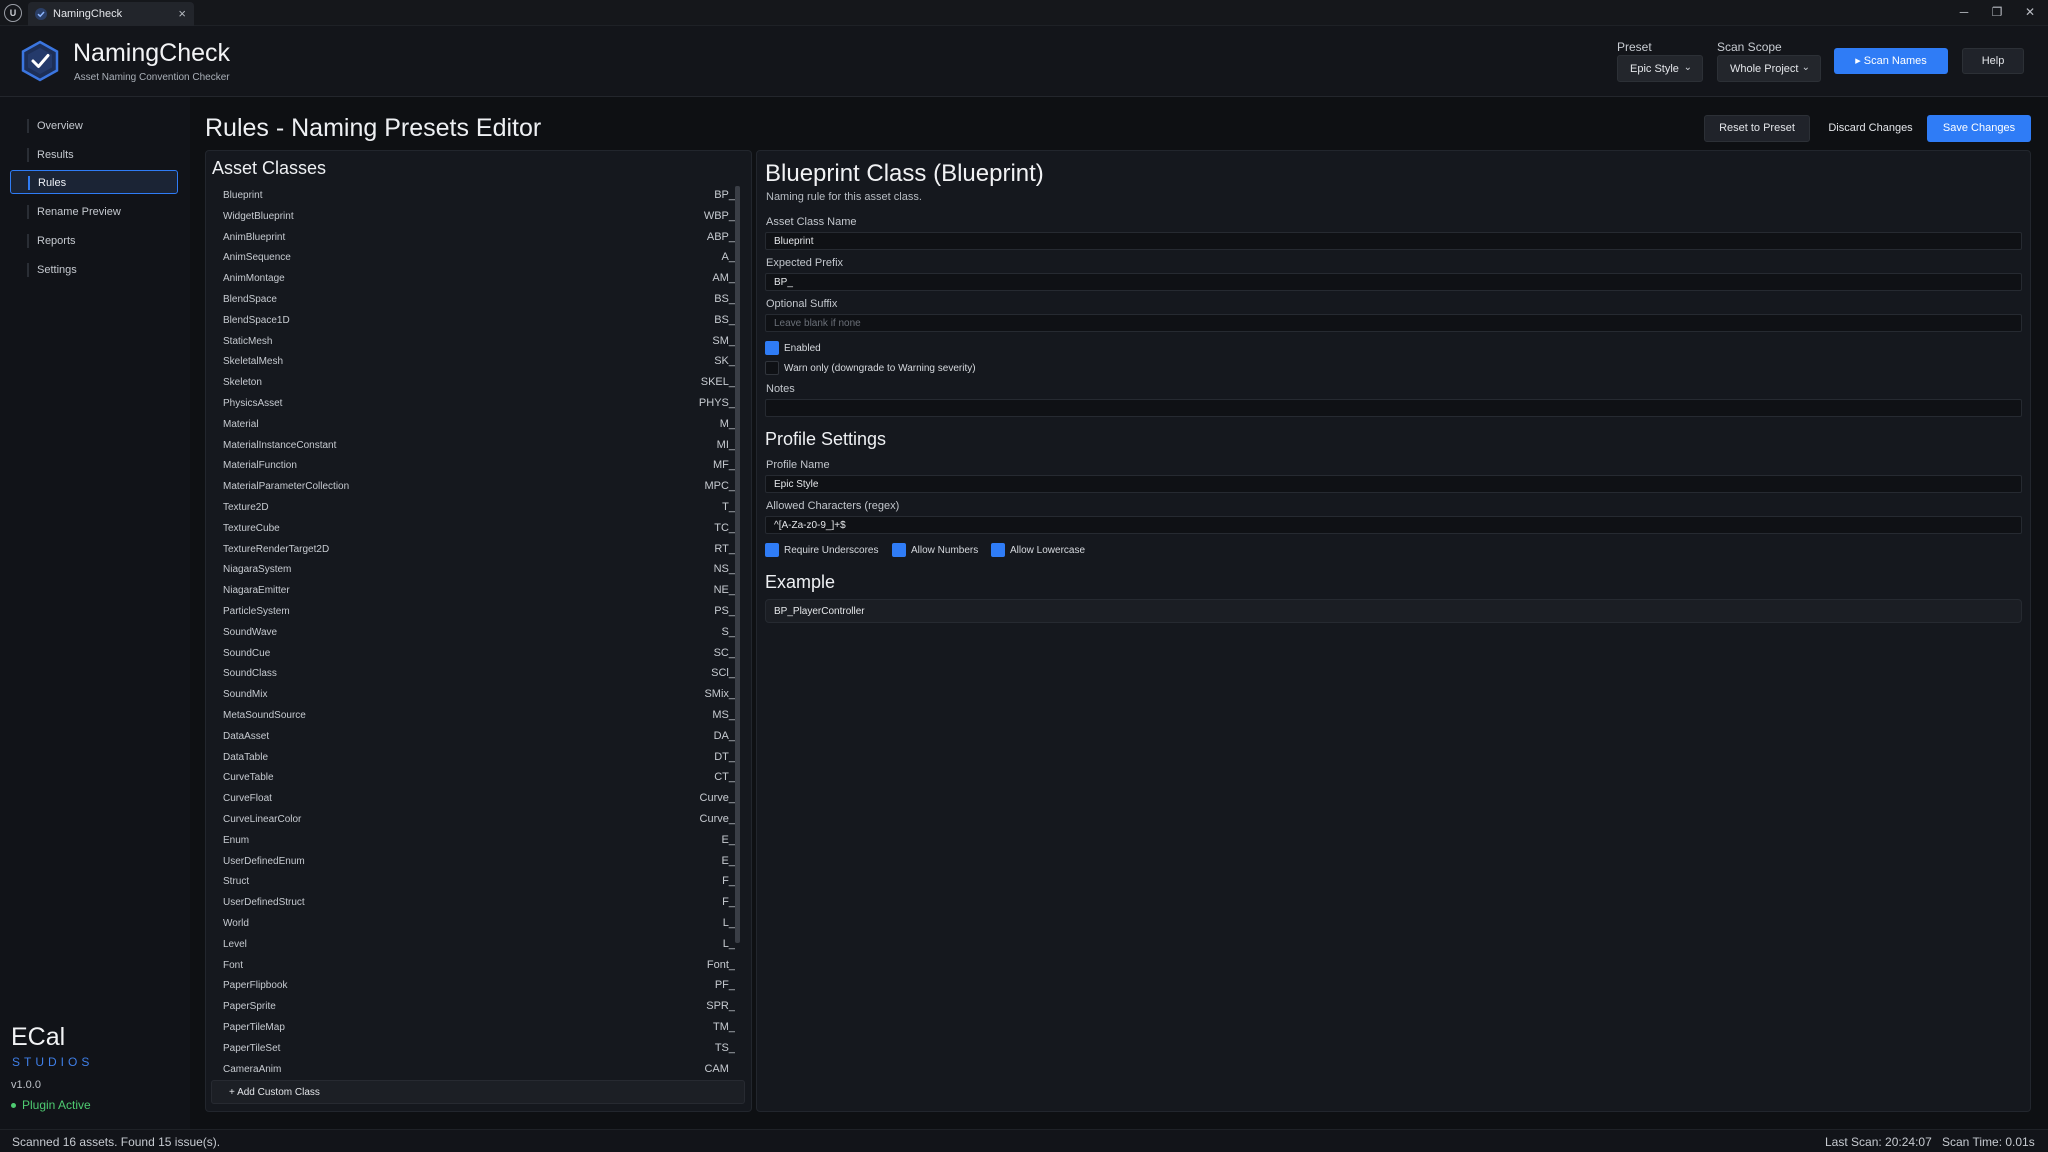  What do you see at coordinates (475, 986) in the screenshot?
I see `asset-class-row: PaperFlipbook PF_` at bounding box center [475, 986].